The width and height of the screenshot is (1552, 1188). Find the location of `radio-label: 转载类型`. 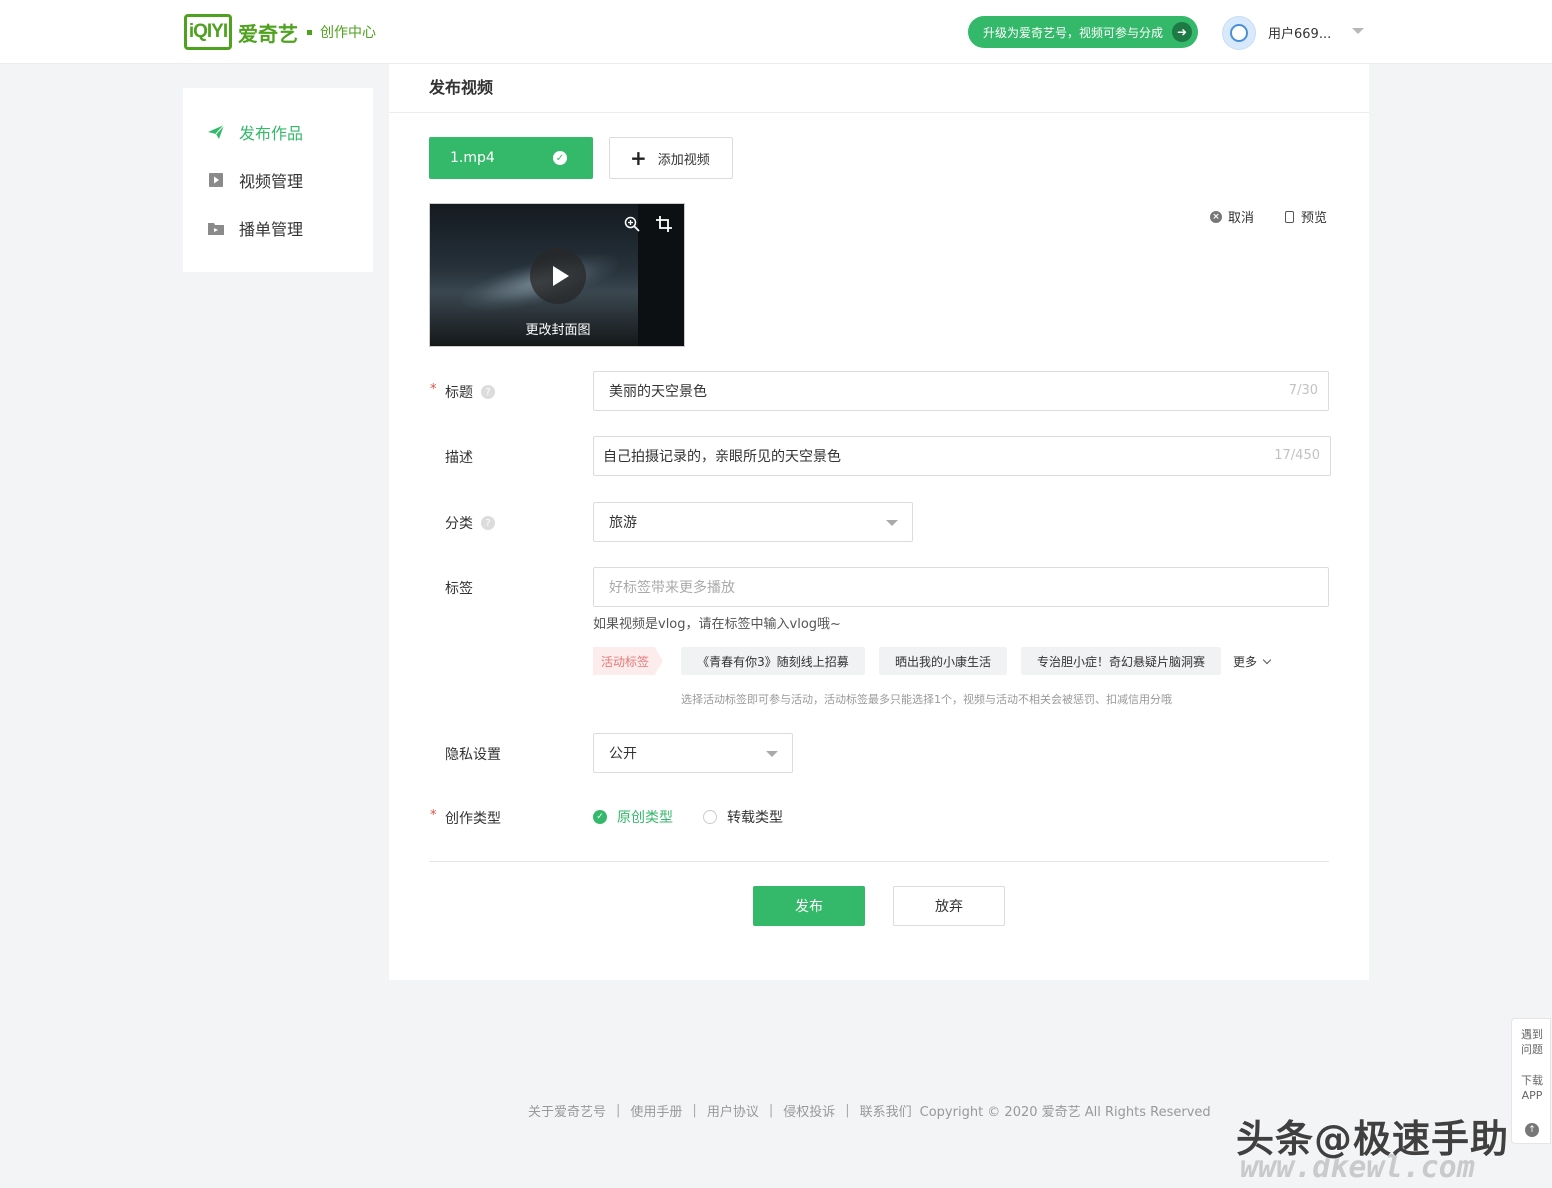

radio-label: 转载类型 is located at coordinates (755, 818).